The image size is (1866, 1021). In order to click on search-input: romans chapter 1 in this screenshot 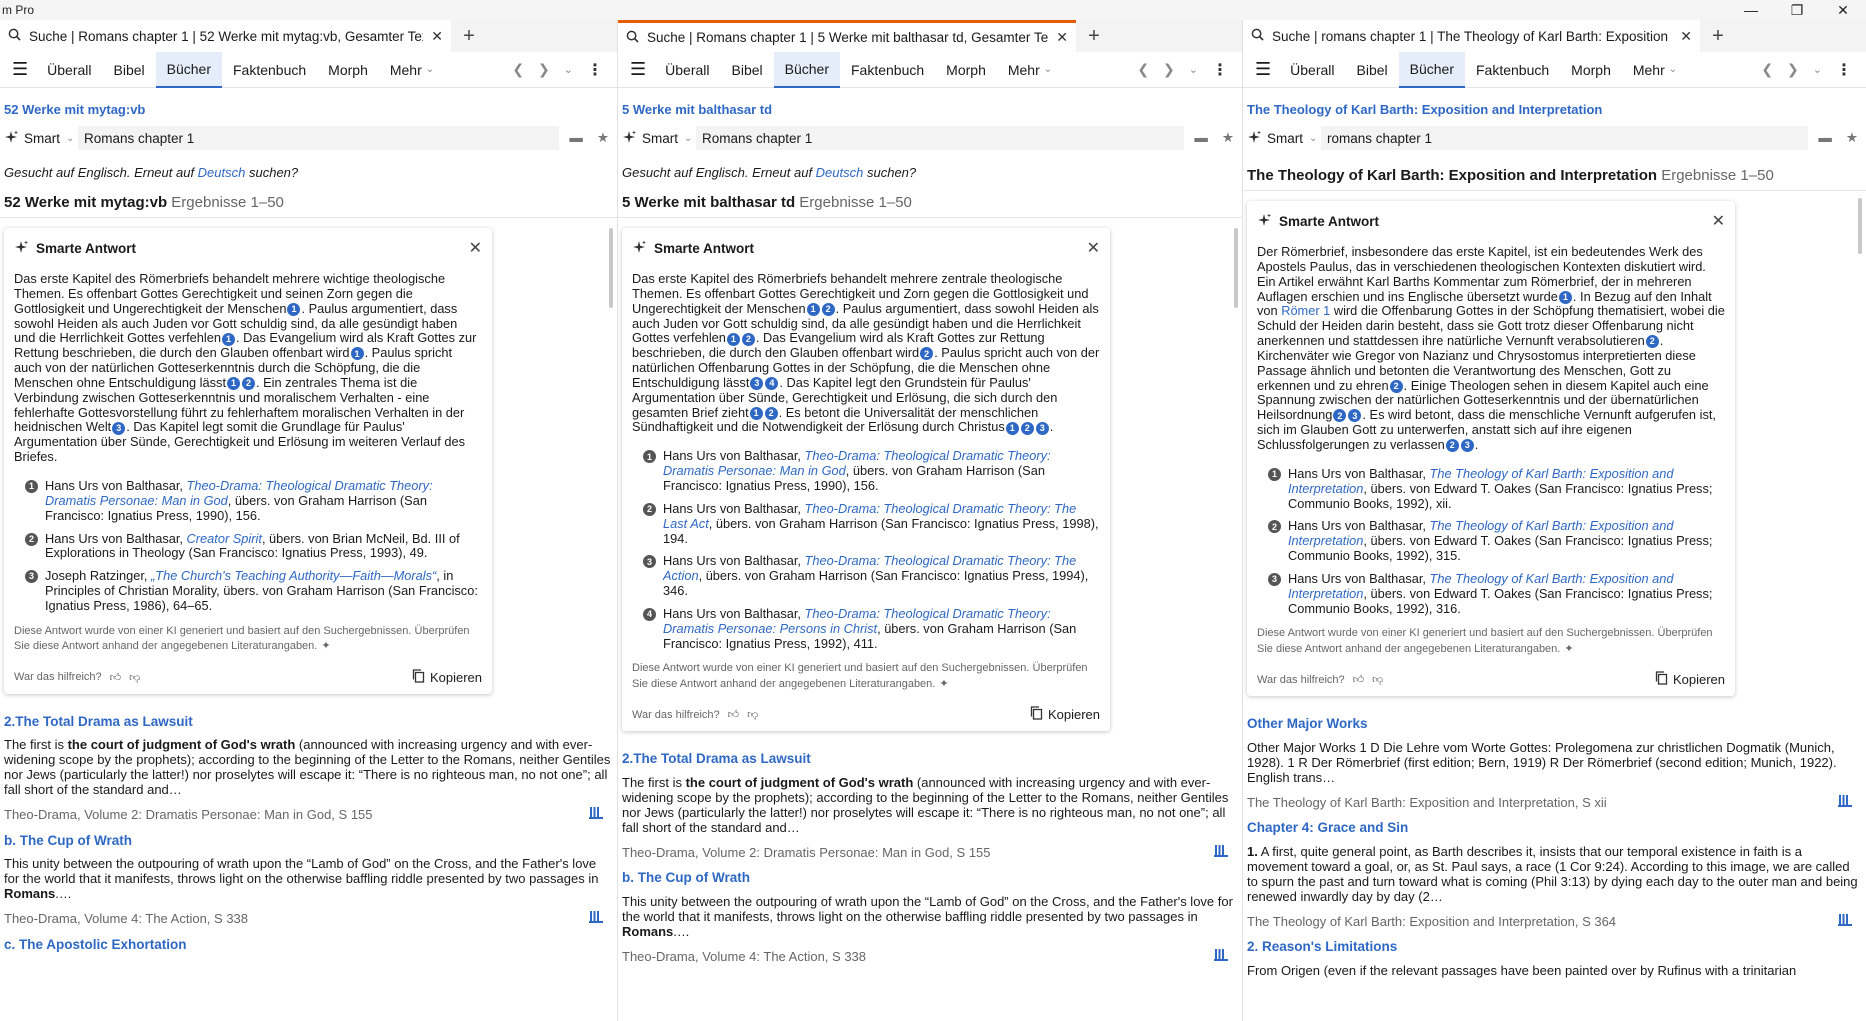, I will do `click(1565, 138)`.